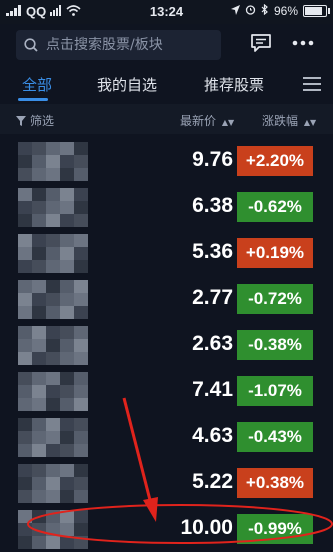 Image resolution: width=333 pixels, height=552 pixels. Describe the element at coordinates (303, 46) in the screenshot. I see `more-options-icon` at that location.